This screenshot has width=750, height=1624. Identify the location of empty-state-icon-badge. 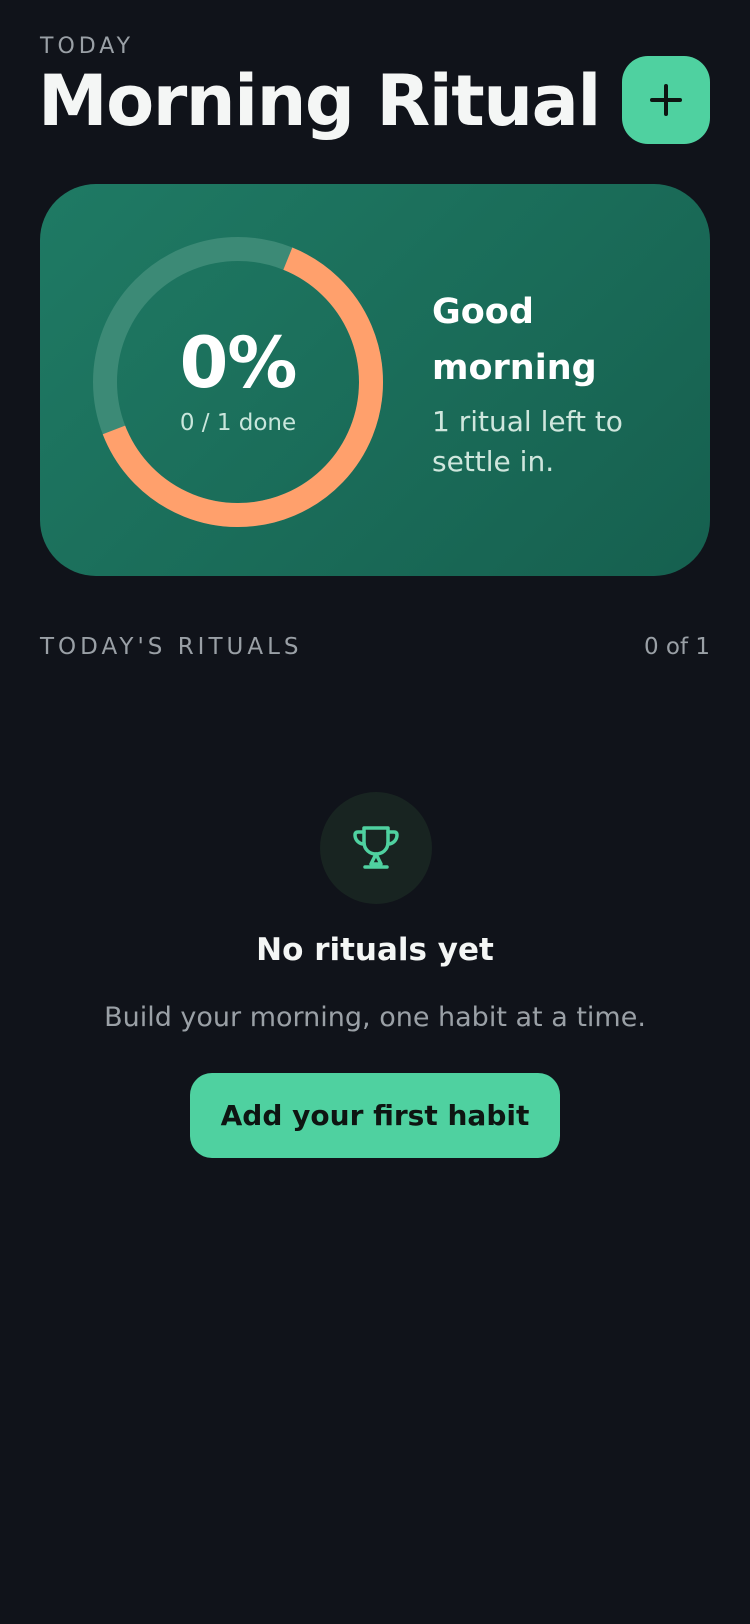
(376, 848).